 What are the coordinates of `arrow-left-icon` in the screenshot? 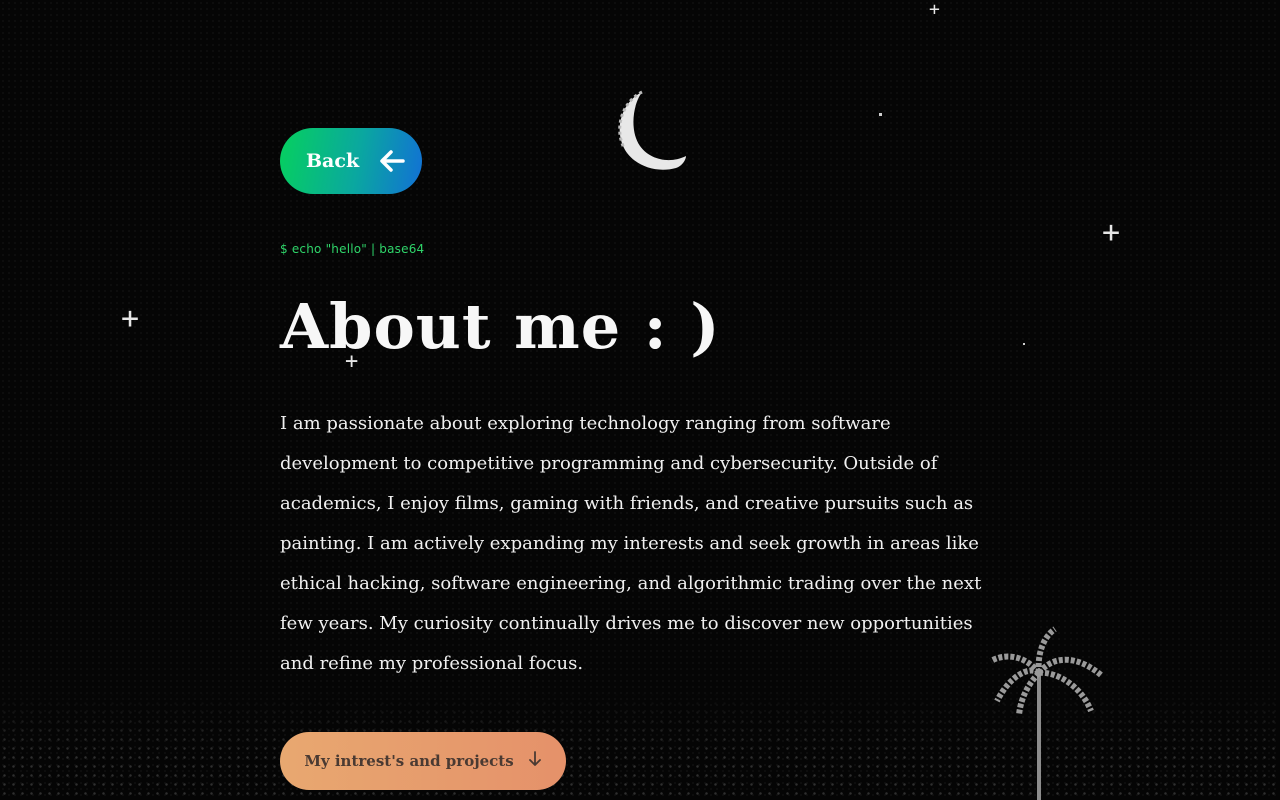 It's located at (392, 161).